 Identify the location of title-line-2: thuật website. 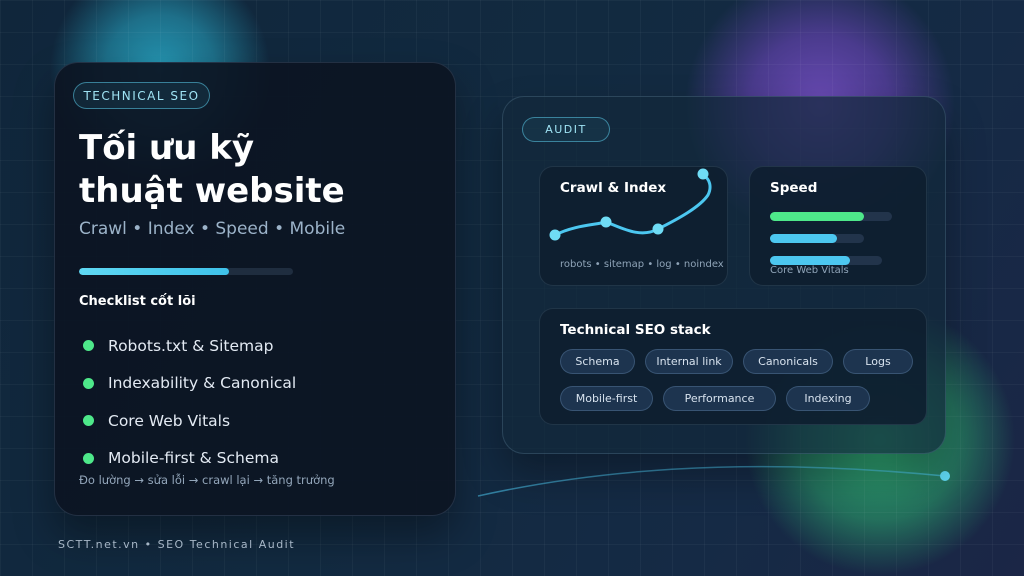
(212, 191).